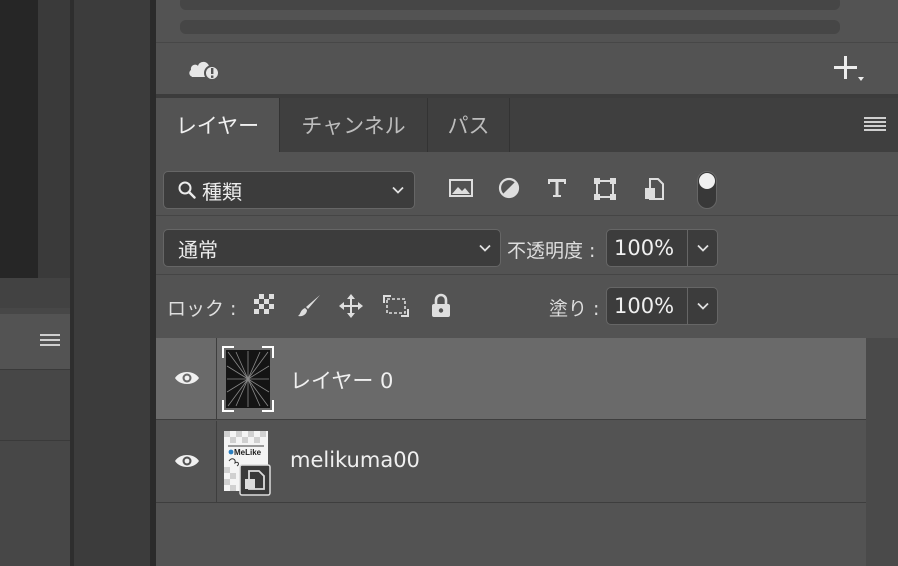  What do you see at coordinates (204, 69) in the screenshot?
I see `cloud-warning-icon` at bounding box center [204, 69].